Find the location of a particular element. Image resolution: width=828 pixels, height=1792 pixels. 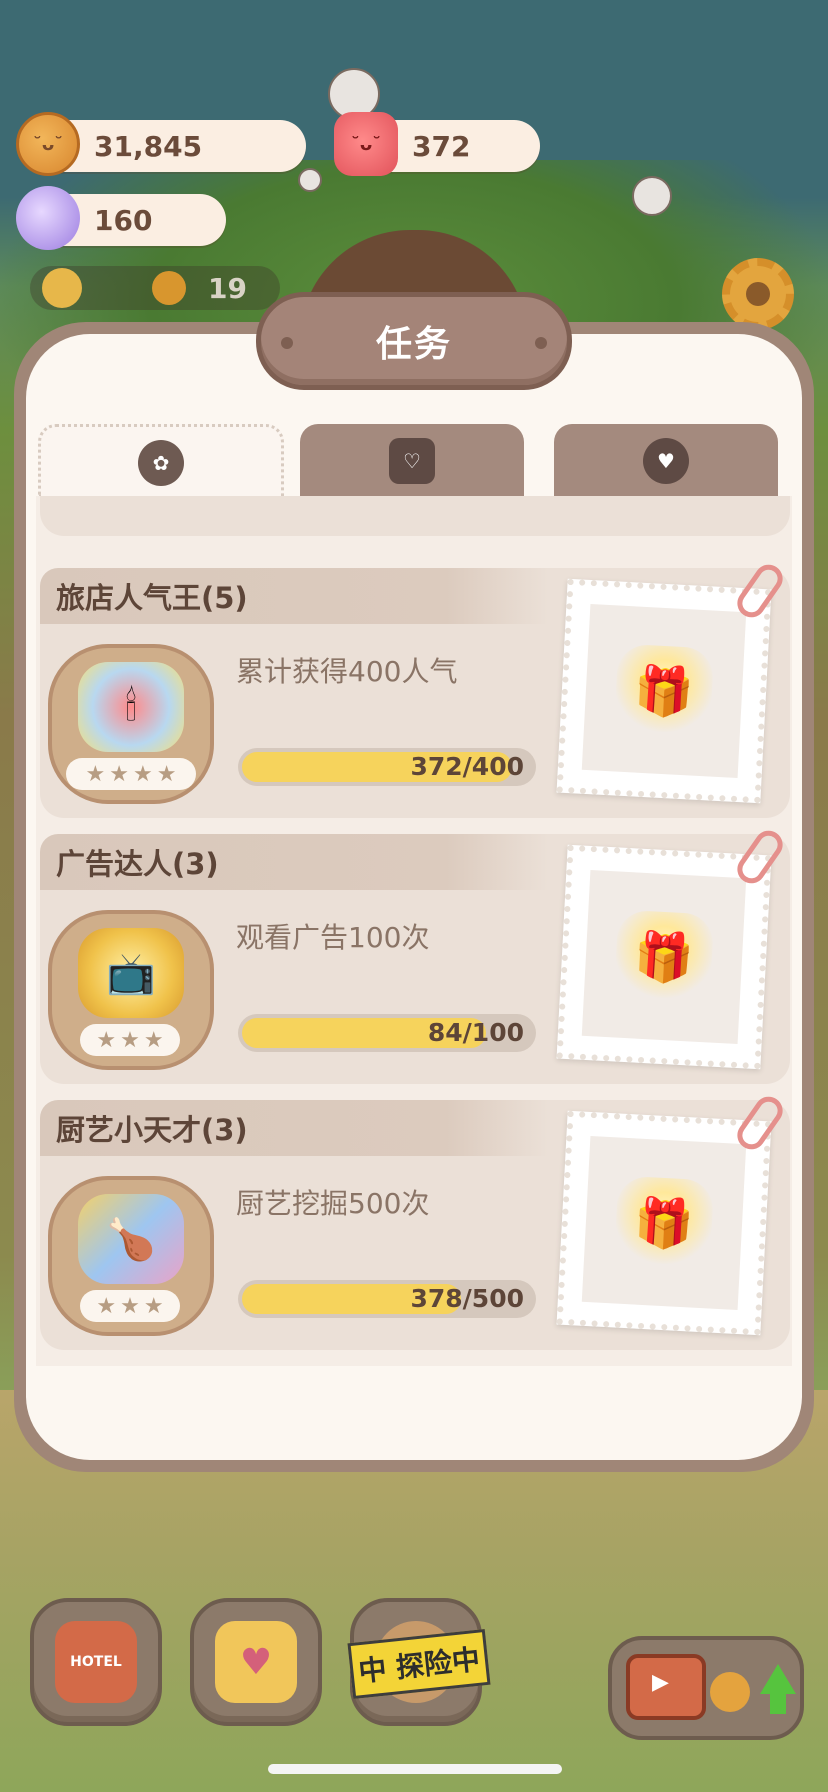

gear-icon is located at coordinates (758, 294).